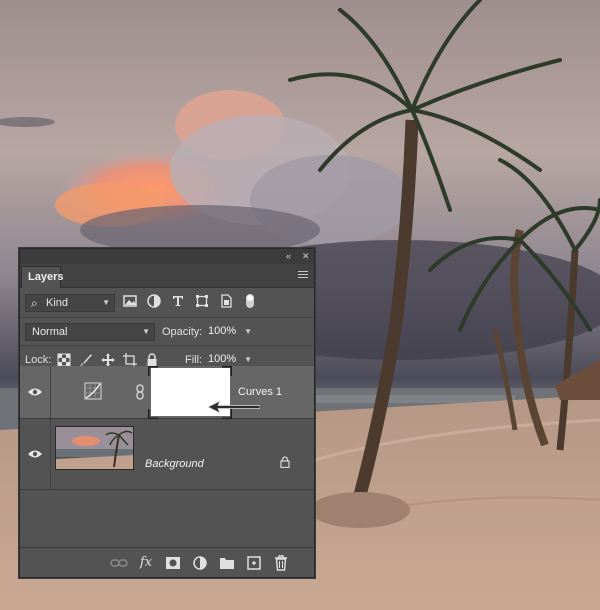  What do you see at coordinates (182, 332) in the screenshot?
I see `opacity-label: Opacity:` at bounding box center [182, 332].